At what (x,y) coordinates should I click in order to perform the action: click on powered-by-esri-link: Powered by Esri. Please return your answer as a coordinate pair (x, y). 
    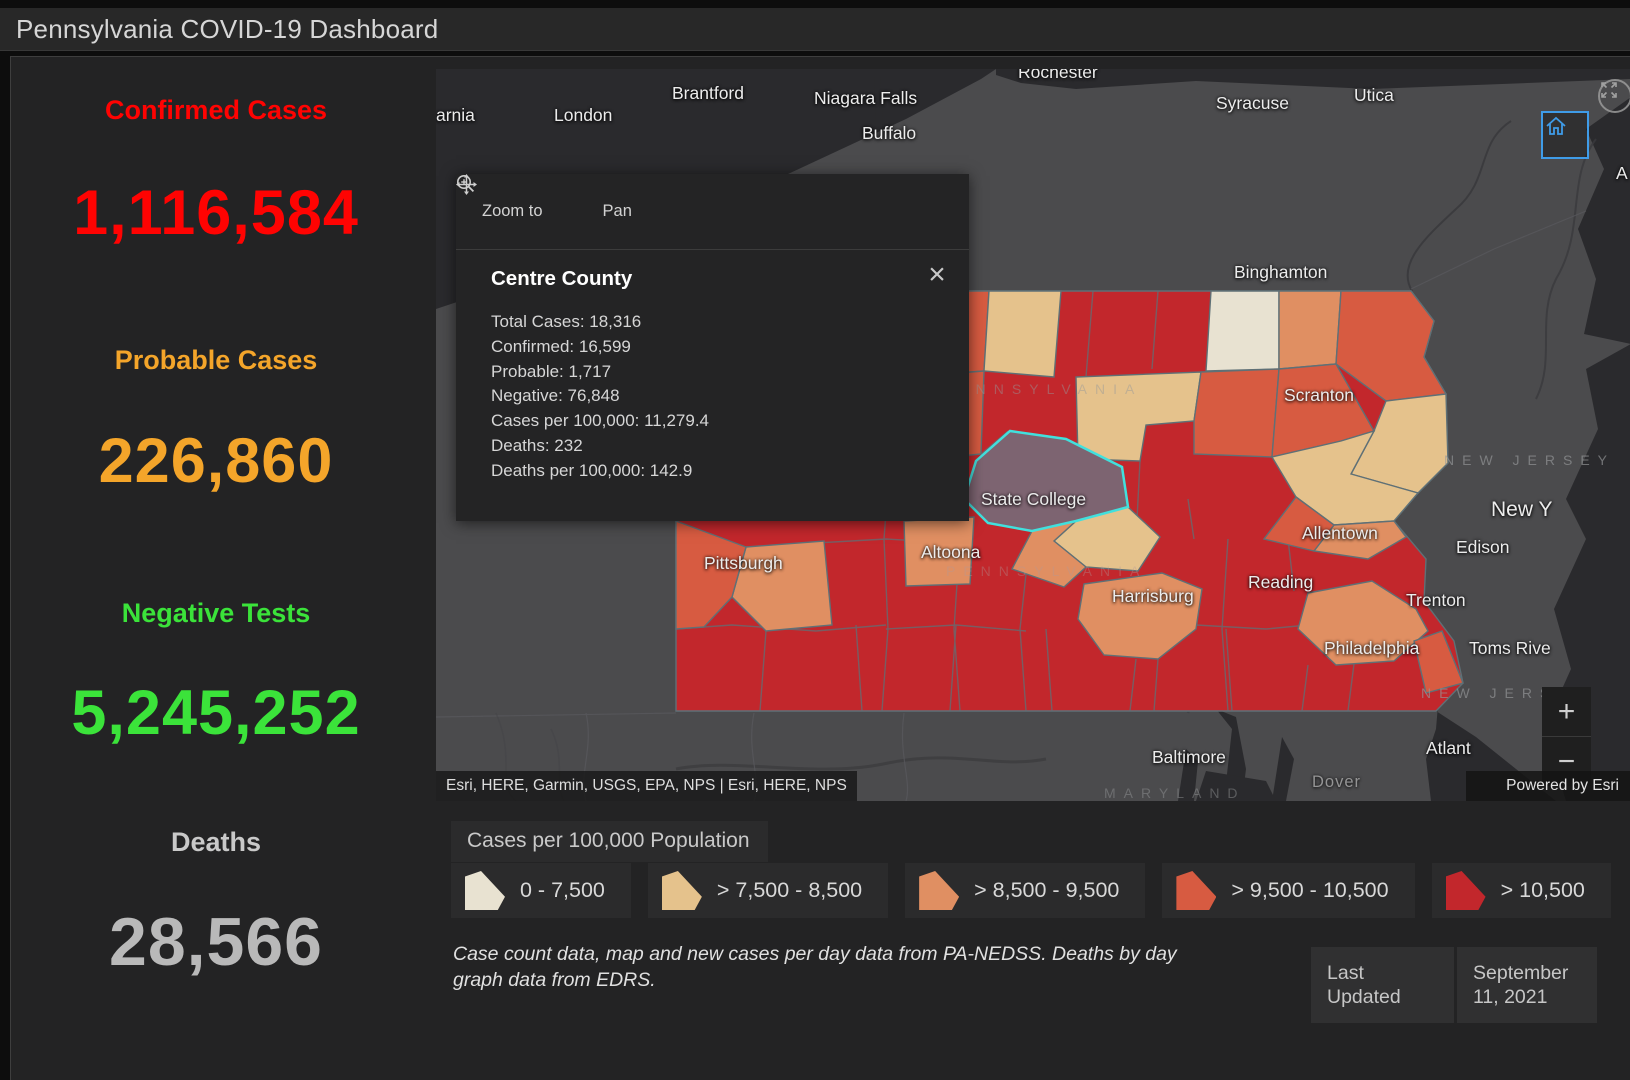
    Looking at the image, I should click on (1548, 786).